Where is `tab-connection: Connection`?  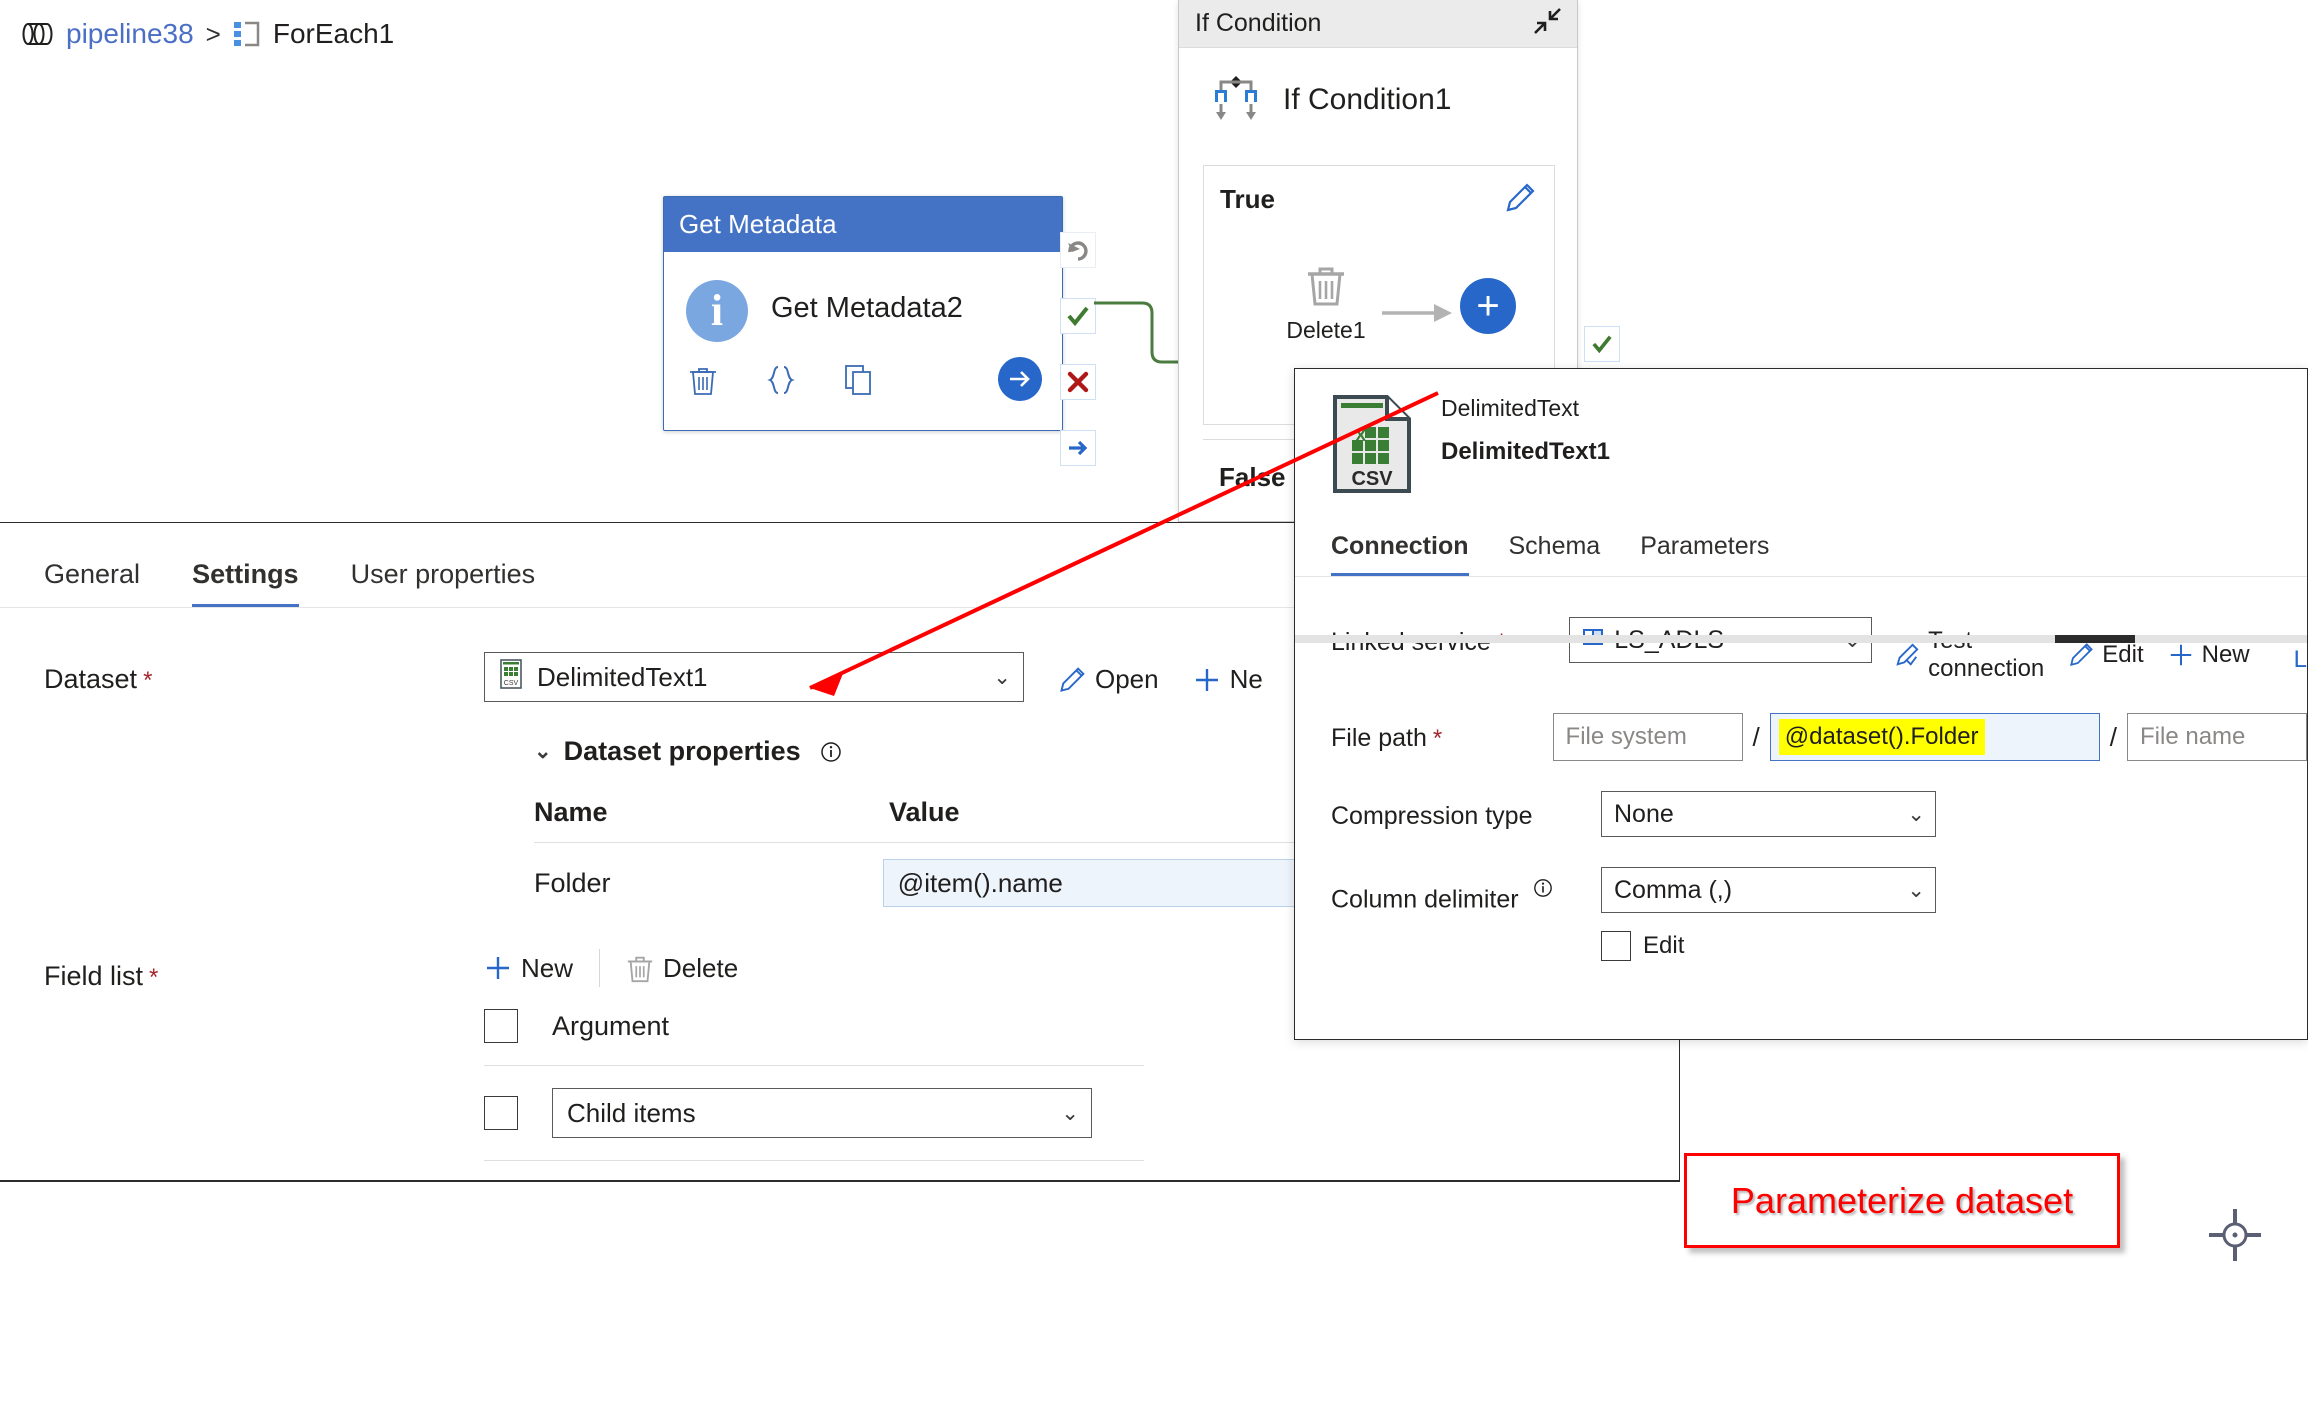 tab-connection: Connection is located at coordinates (1400, 554).